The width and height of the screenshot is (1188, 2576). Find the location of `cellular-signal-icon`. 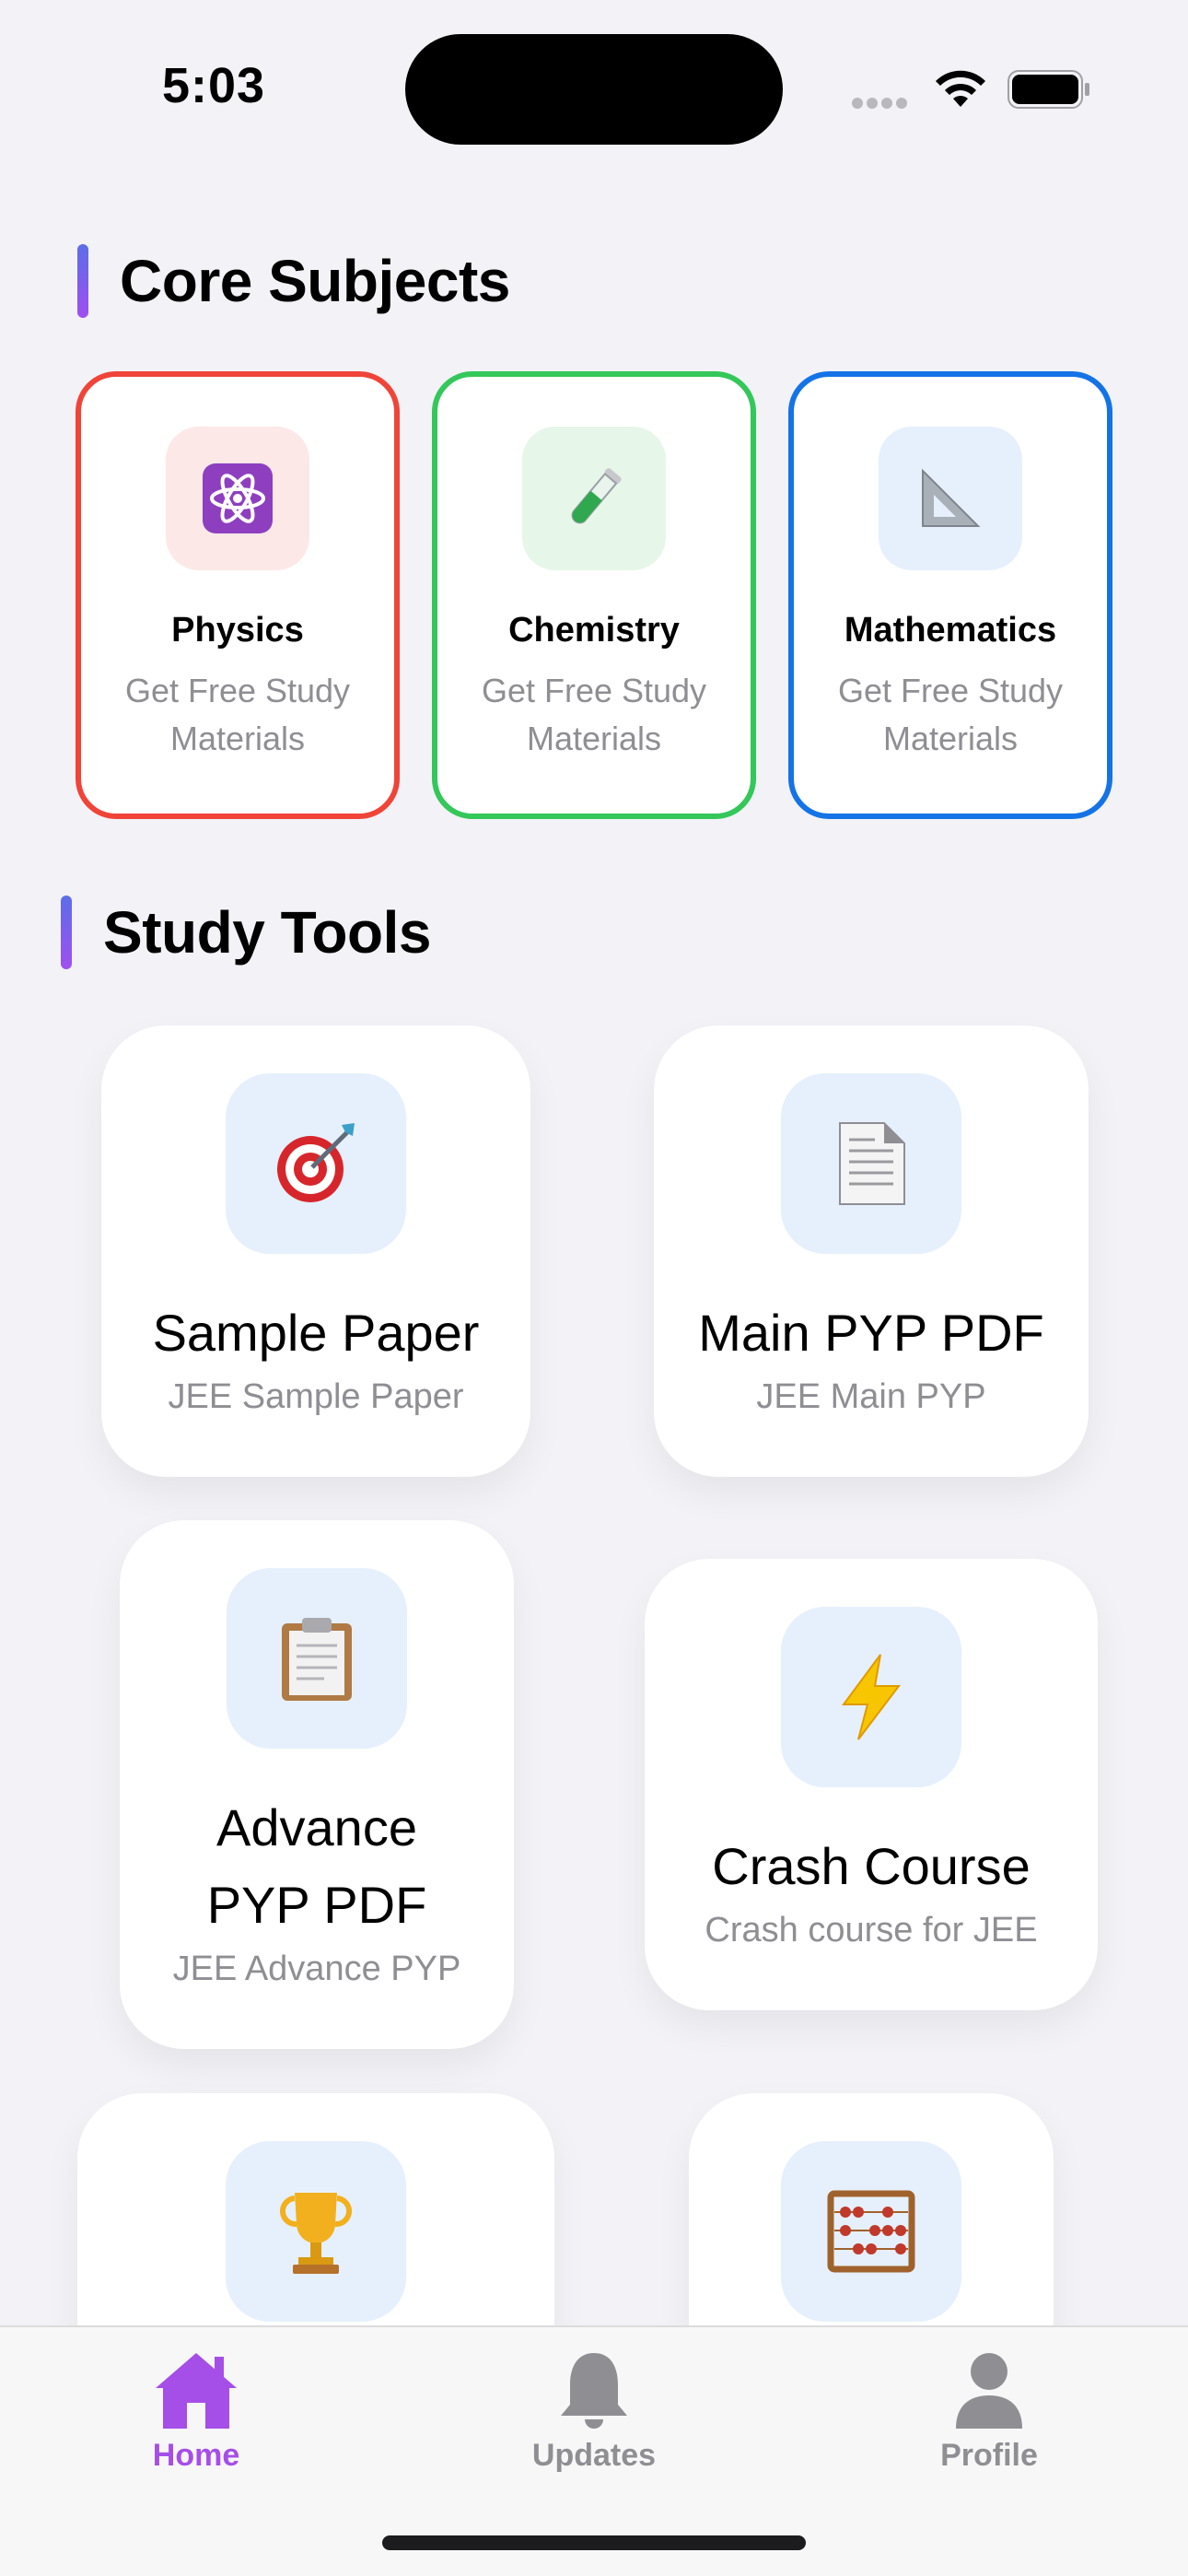

cellular-signal-icon is located at coordinates (883, 103).